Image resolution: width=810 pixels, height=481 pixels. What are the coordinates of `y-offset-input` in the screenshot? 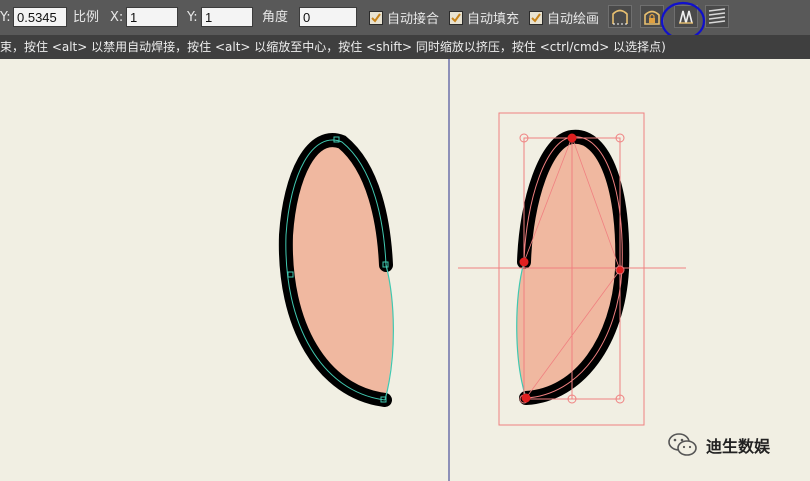 It's located at (40, 17).